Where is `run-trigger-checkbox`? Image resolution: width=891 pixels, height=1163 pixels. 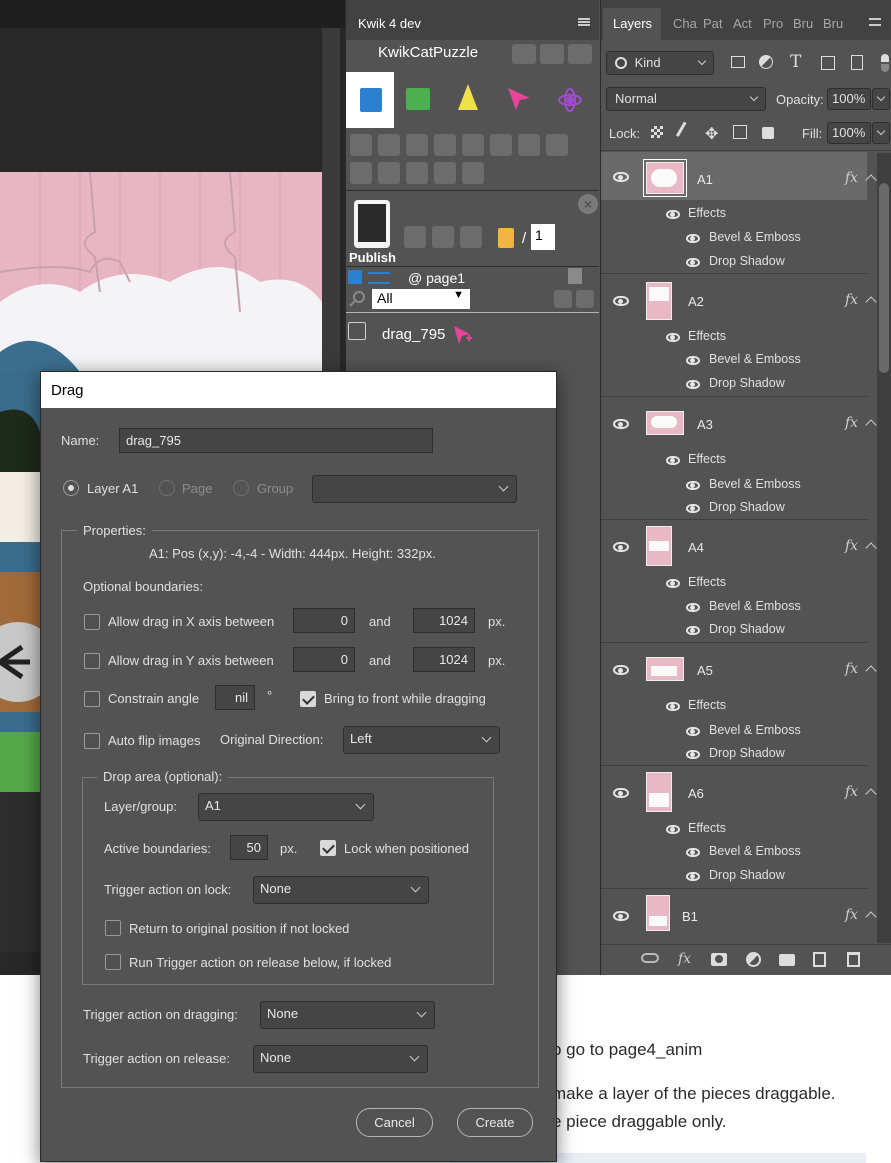 run-trigger-checkbox is located at coordinates (113, 962).